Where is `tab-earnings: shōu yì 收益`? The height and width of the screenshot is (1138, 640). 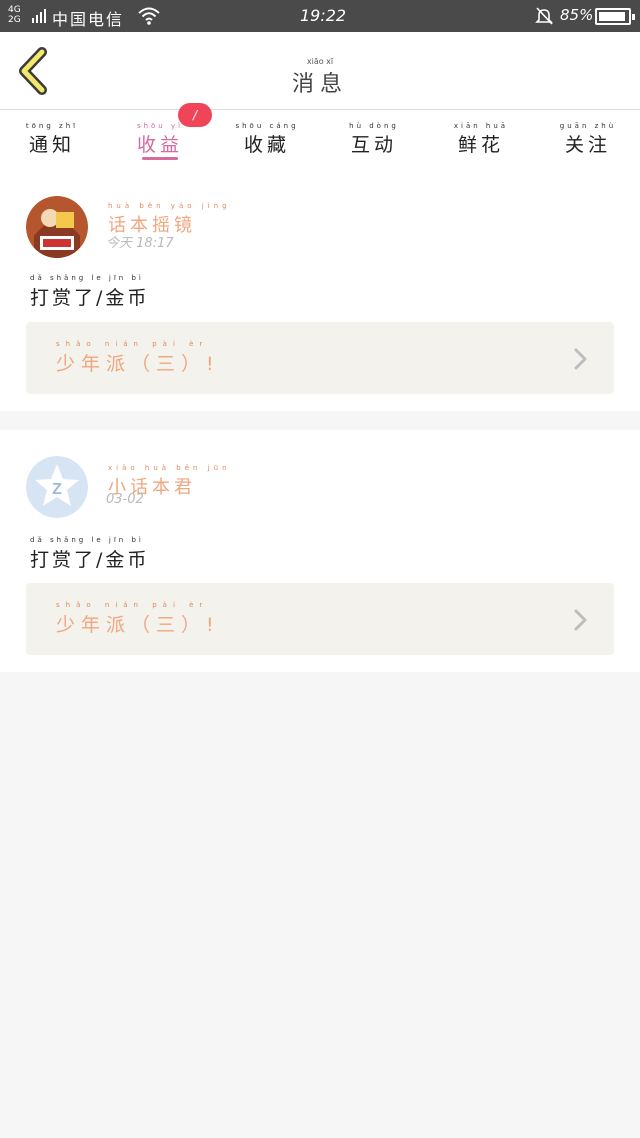
tab-earnings: shōu yì 收益 is located at coordinates (160, 139).